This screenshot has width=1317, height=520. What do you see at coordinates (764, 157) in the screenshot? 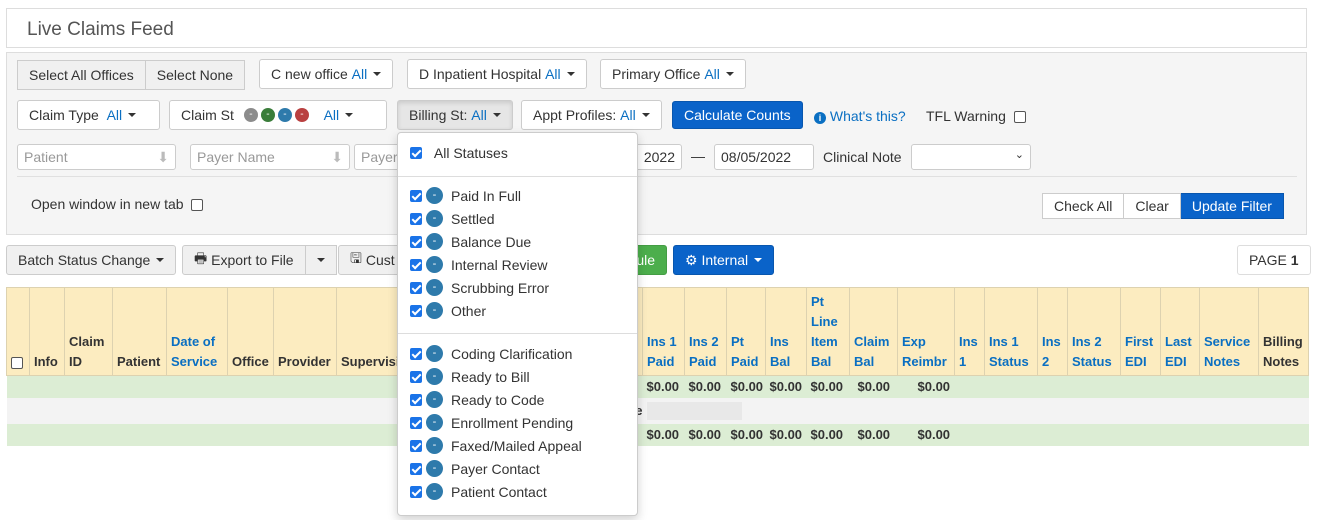
I see `date-to-input: 08/05/2022` at bounding box center [764, 157].